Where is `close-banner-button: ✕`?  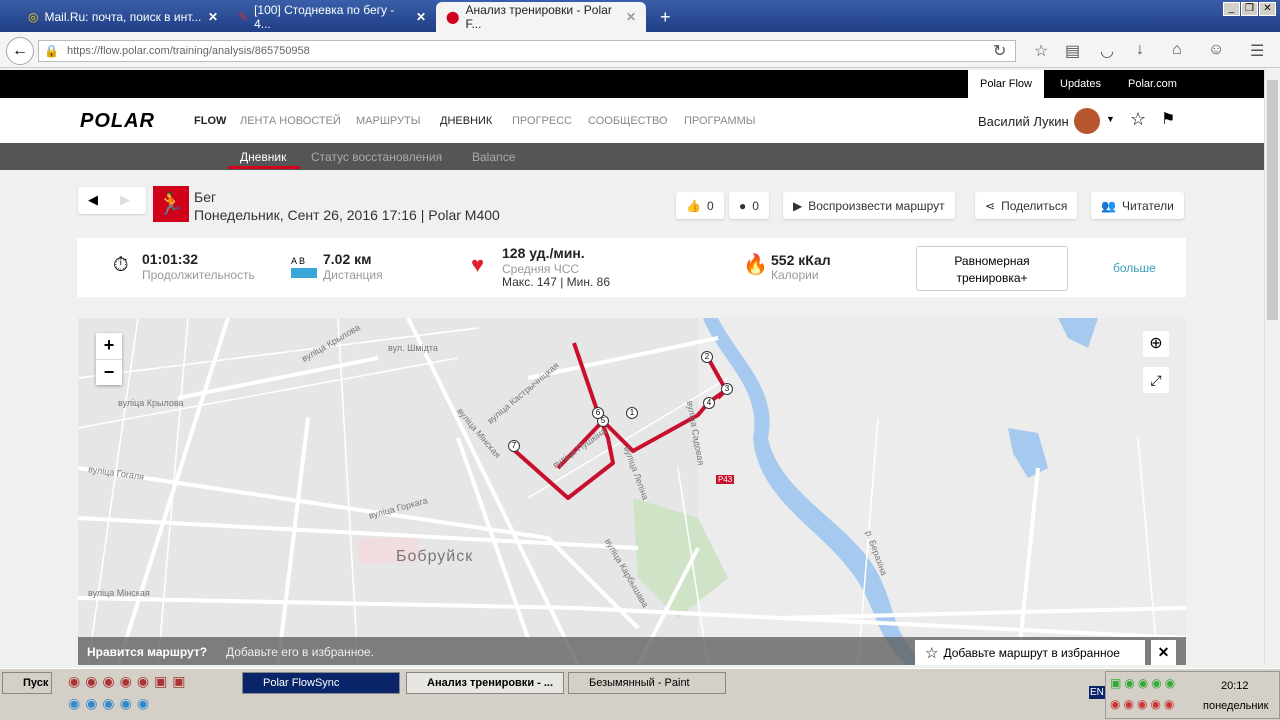 close-banner-button: ✕ is located at coordinates (1163, 652).